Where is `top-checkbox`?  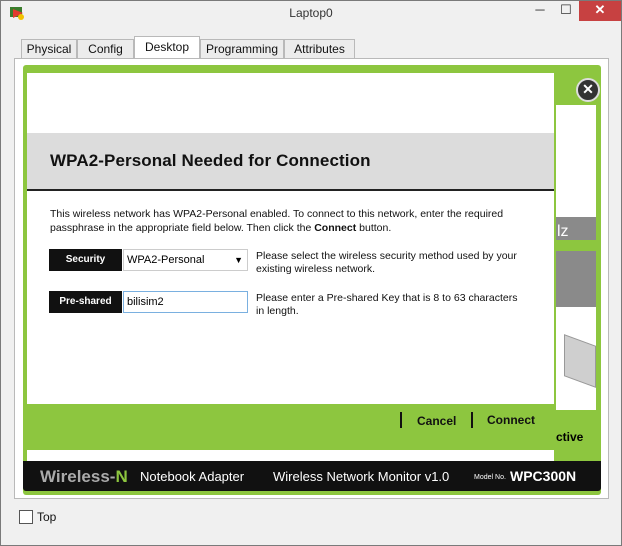 top-checkbox is located at coordinates (26, 517).